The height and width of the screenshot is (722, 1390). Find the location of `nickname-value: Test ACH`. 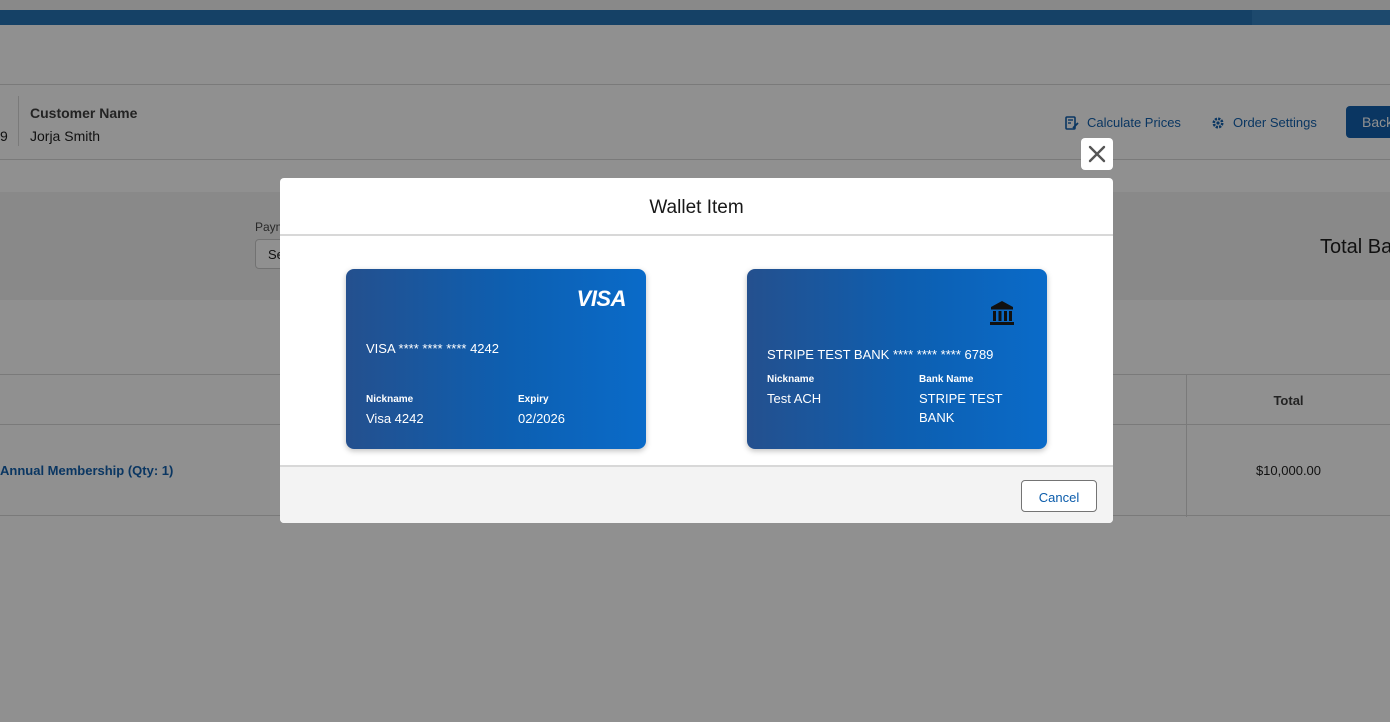

nickname-value: Test ACH is located at coordinates (794, 398).